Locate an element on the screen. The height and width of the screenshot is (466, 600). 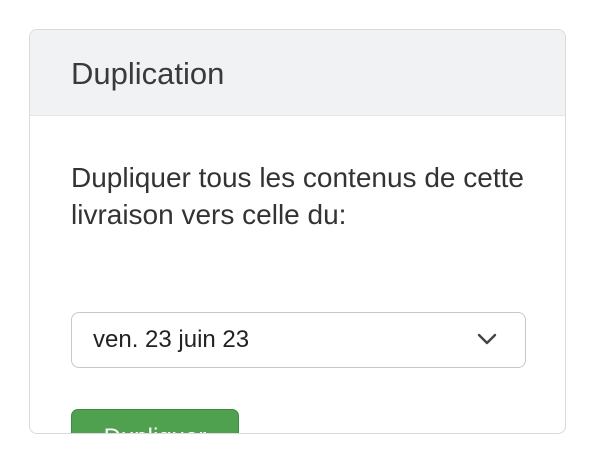
card-title: Duplication is located at coordinates (148, 73).